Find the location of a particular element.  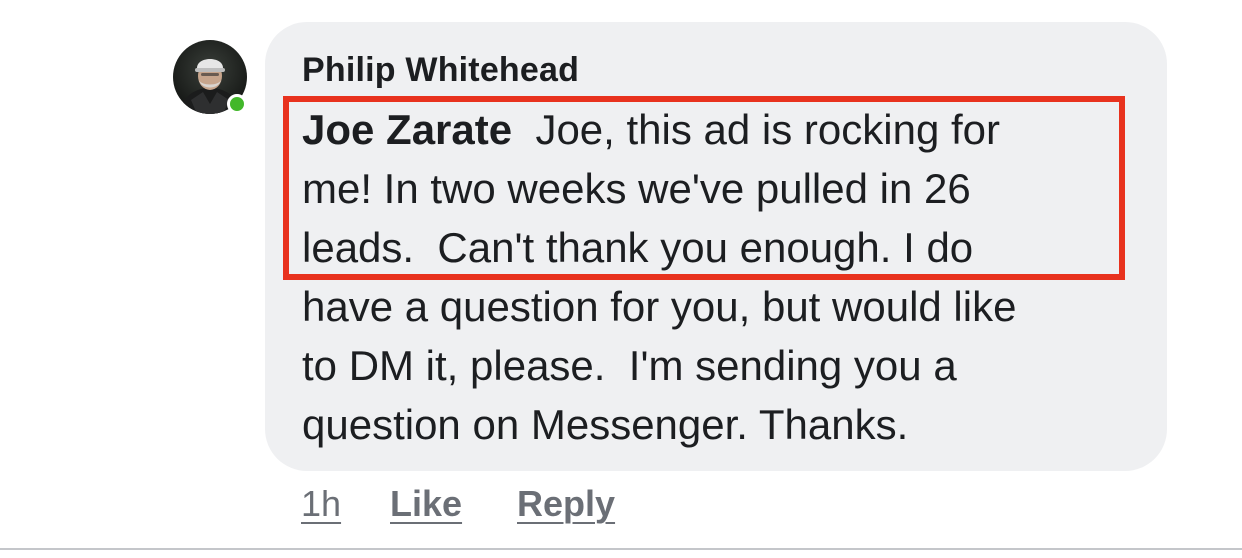

avatar is located at coordinates (210, 77).